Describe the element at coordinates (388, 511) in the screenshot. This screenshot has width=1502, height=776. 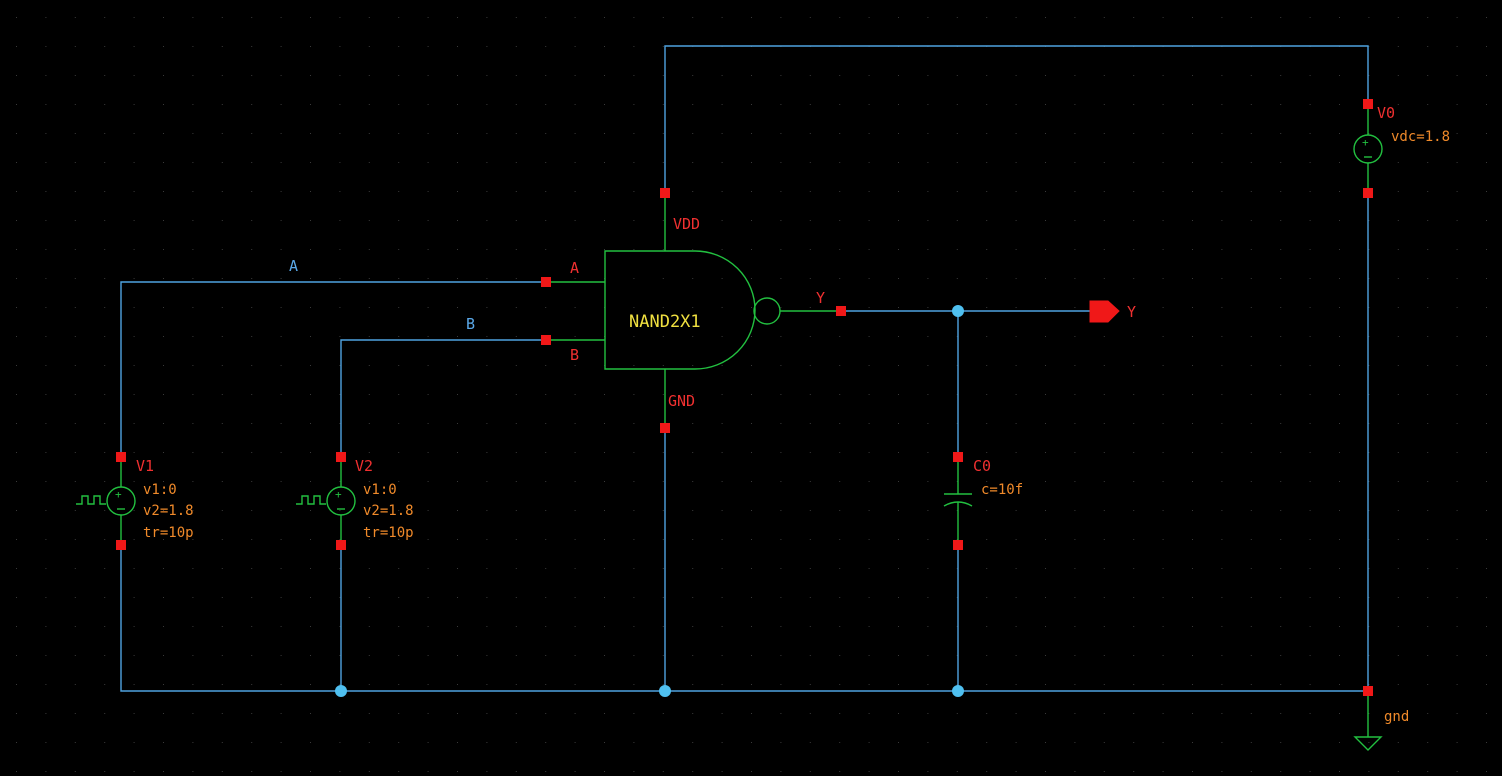
I see `v2-param-v2: v2=1.8` at that location.